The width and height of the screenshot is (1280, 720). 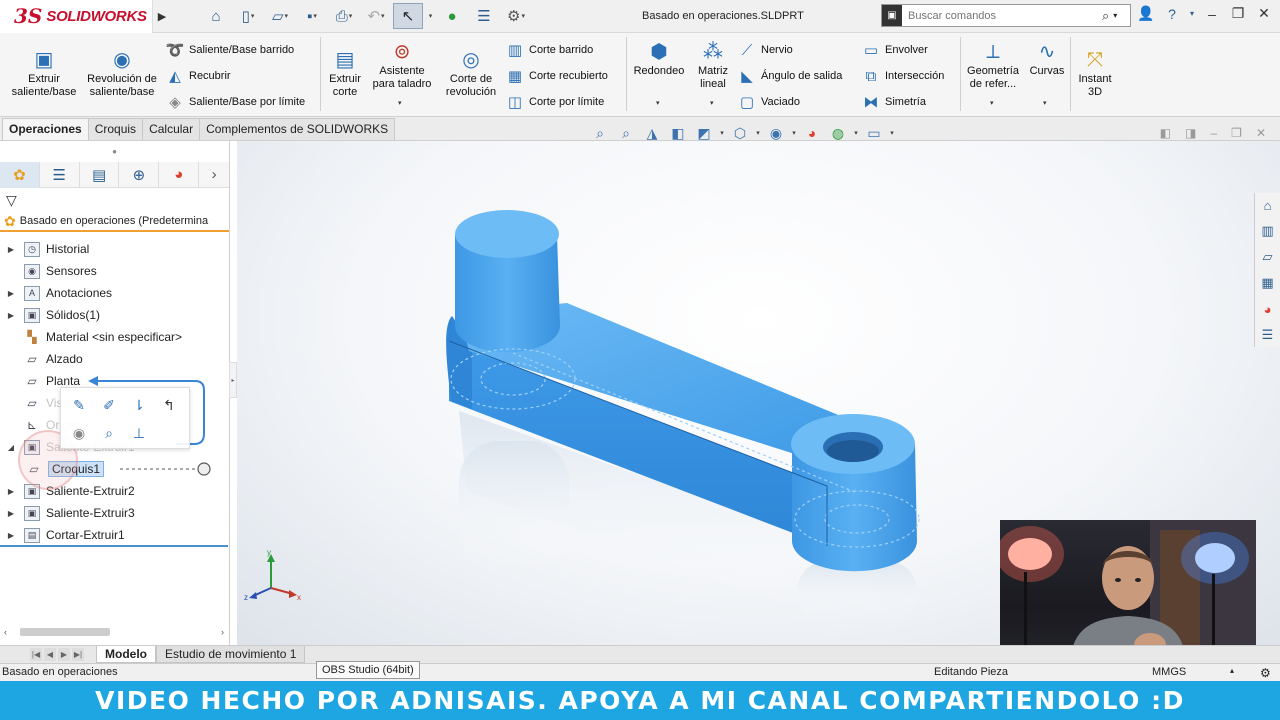 I want to click on view-orientation-icon: ⬡, so click(x=740, y=133).